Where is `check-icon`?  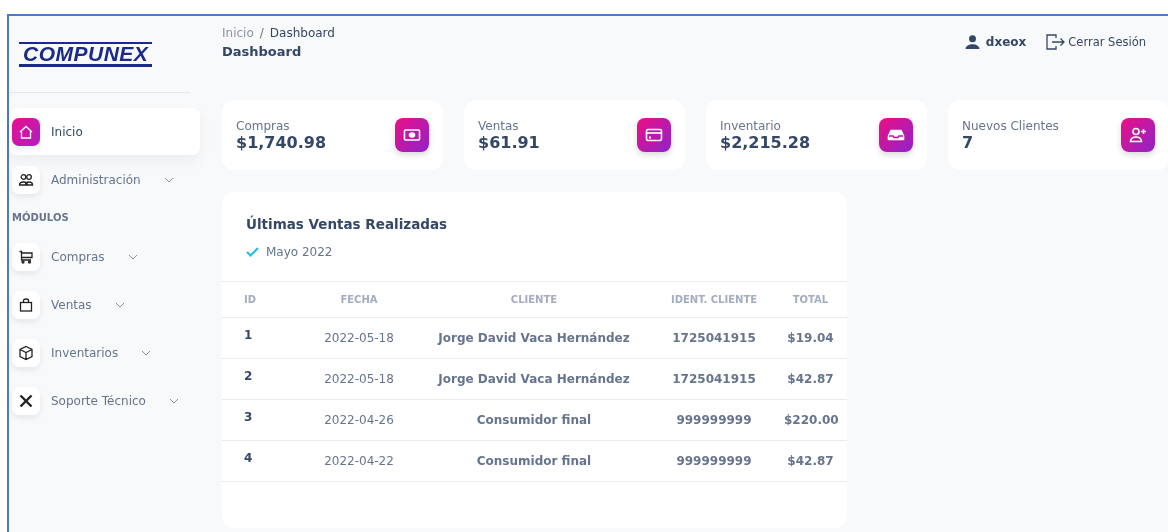 check-icon is located at coordinates (252, 252).